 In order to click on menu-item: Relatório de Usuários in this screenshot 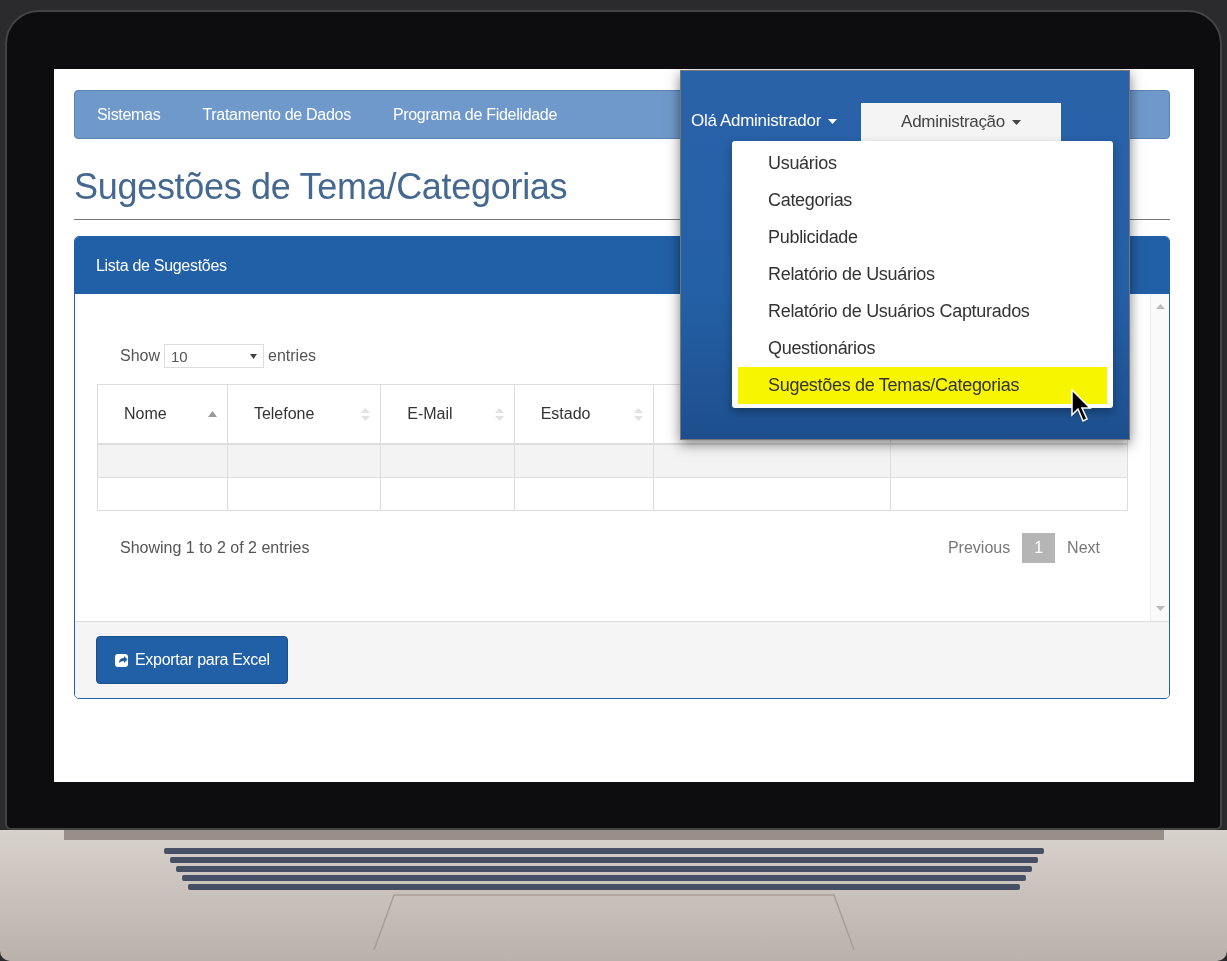, I will do `click(922, 274)`.